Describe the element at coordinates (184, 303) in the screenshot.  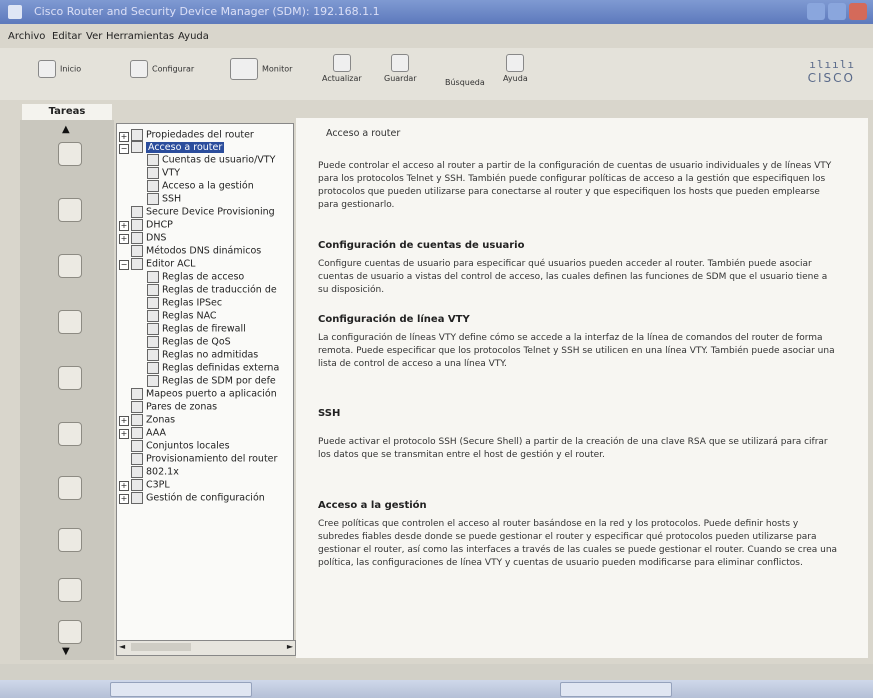
I see `tree-item: Reglas IPSec` at that location.